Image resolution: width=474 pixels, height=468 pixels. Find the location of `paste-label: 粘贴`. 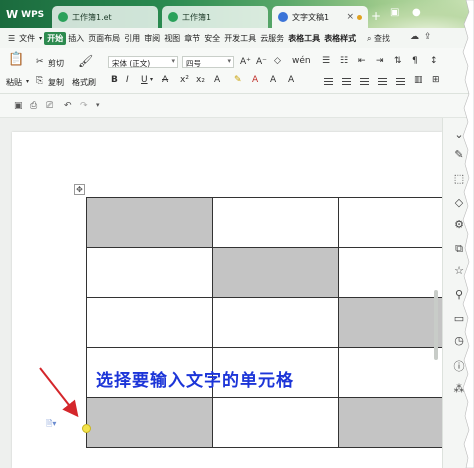

paste-label: 粘贴 is located at coordinates (14, 82).